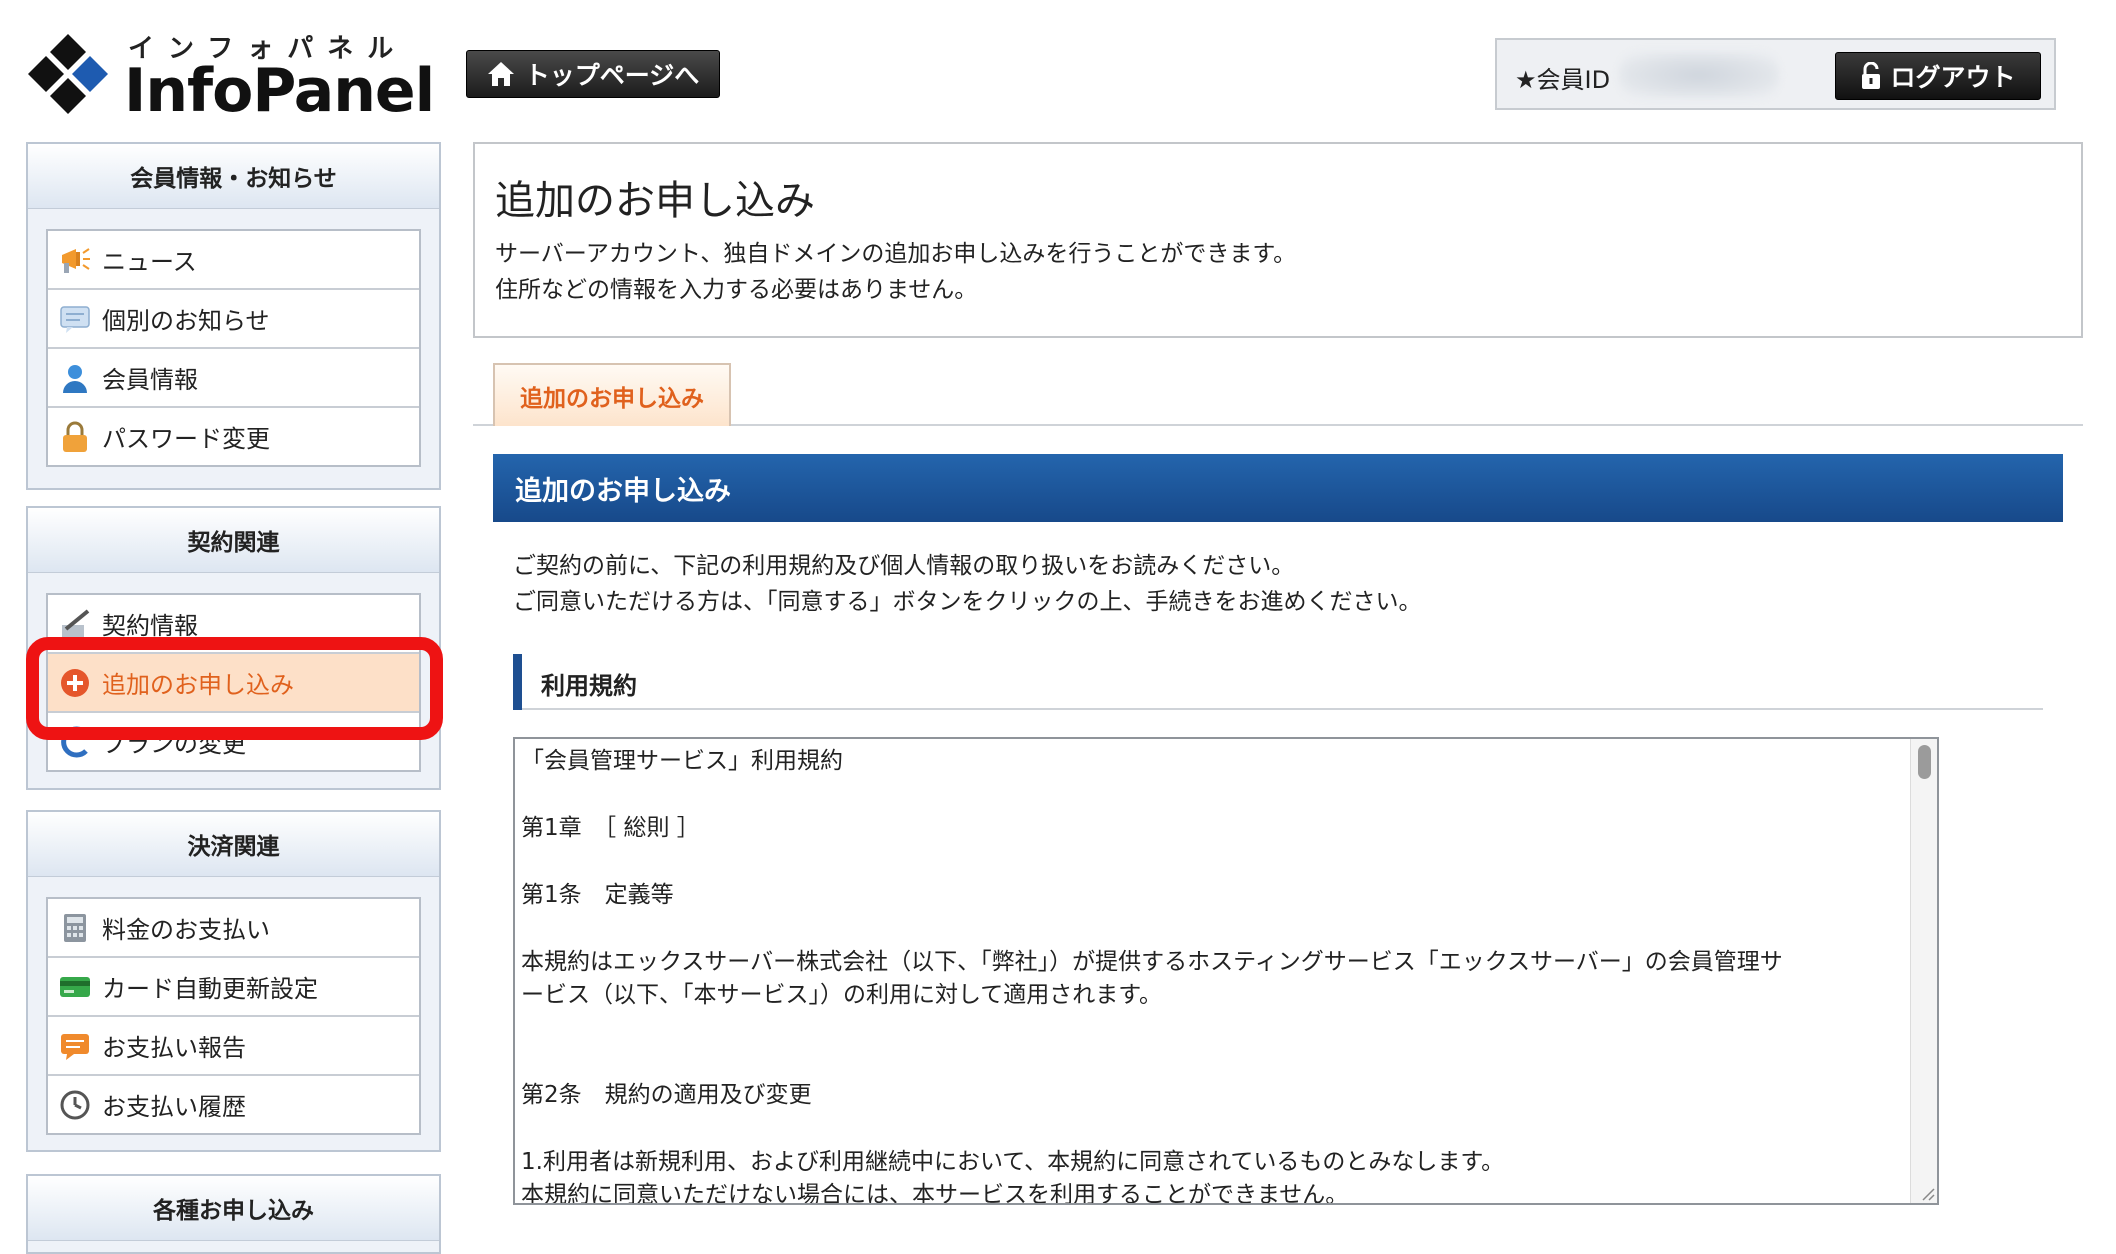  I want to click on logout-button: ログアウト, so click(1938, 76).